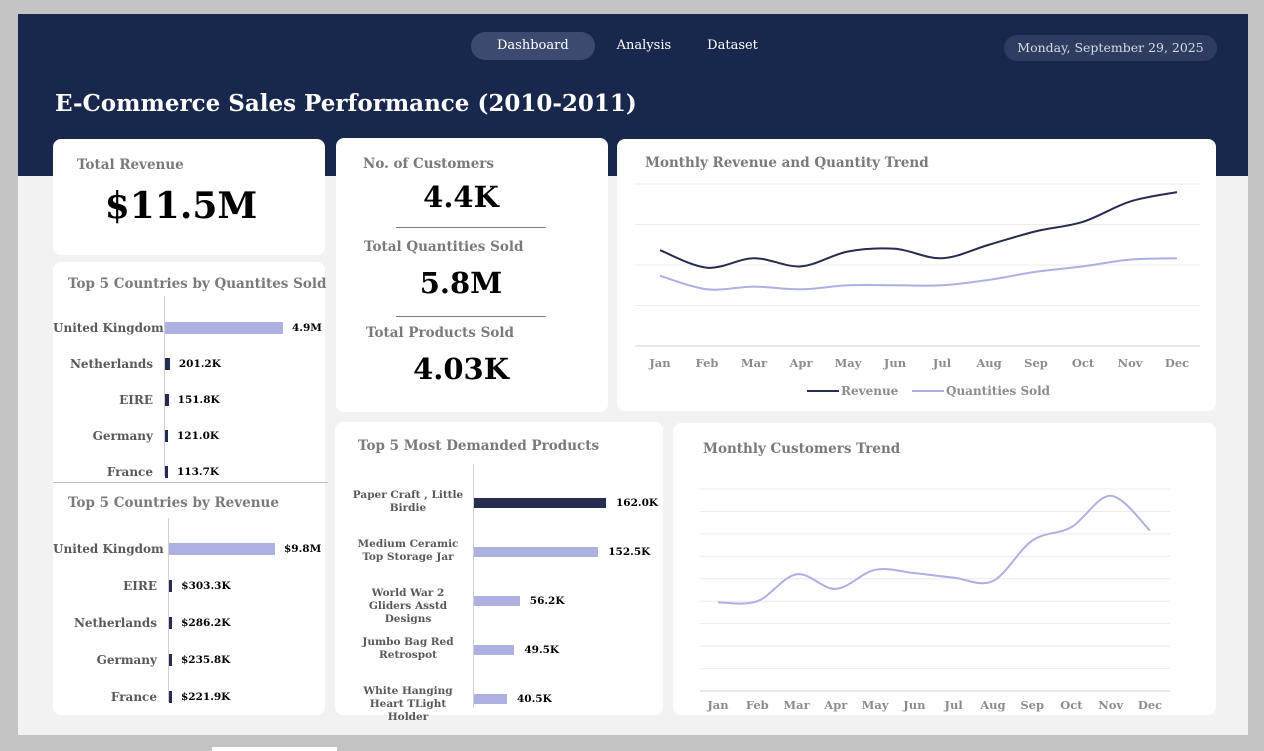 The image size is (1264, 751). I want to click on total-revenue-label: Total Revenue, so click(130, 165).